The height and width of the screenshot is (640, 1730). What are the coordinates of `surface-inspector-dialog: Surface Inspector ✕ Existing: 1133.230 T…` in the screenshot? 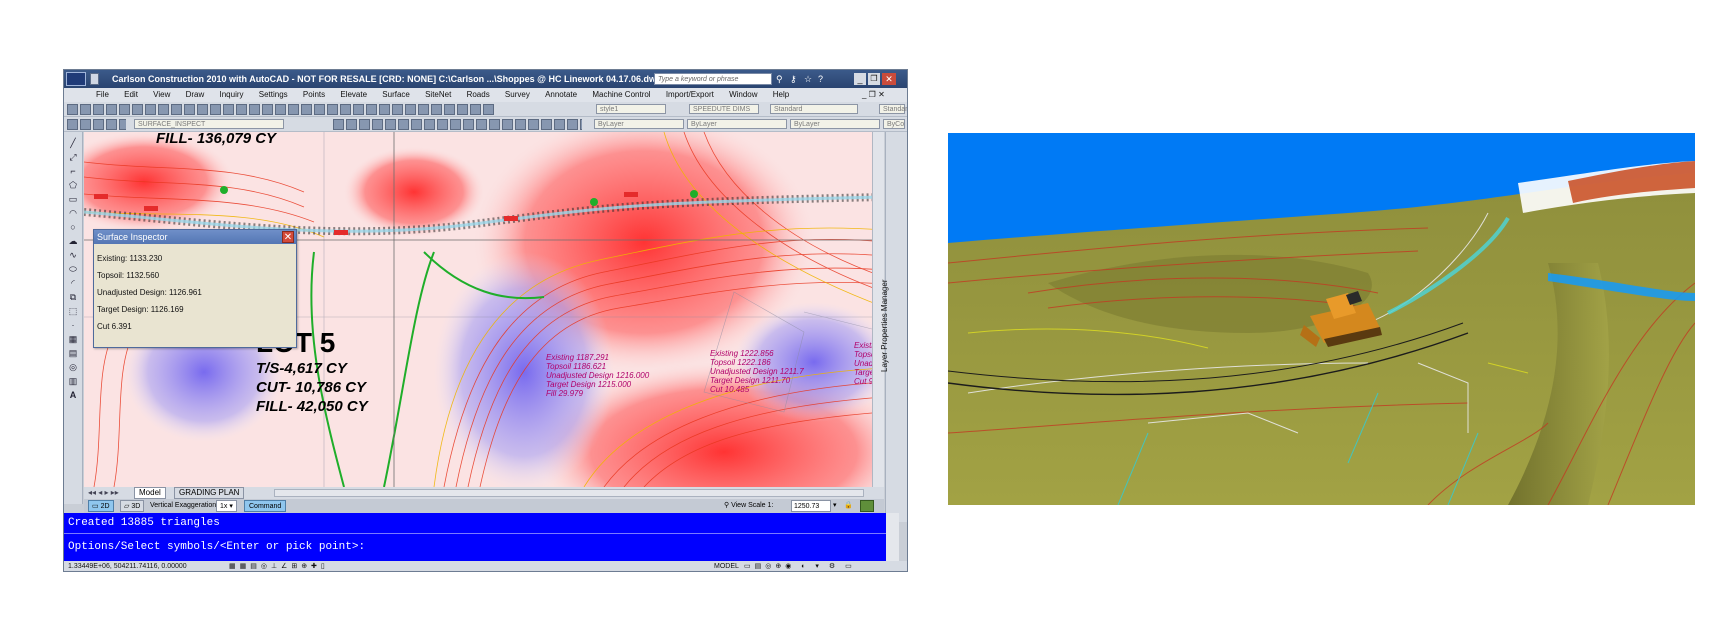 It's located at (195, 288).